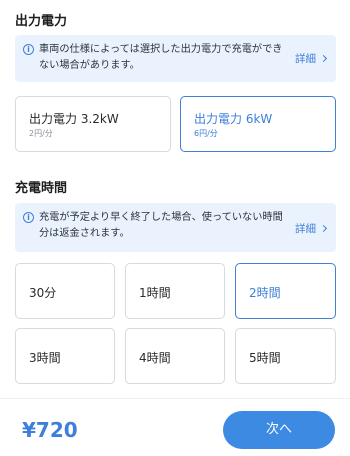  Describe the element at coordinates (41, 188) in the screenshot. I see `charge-time-title: 充電時間` at that location.